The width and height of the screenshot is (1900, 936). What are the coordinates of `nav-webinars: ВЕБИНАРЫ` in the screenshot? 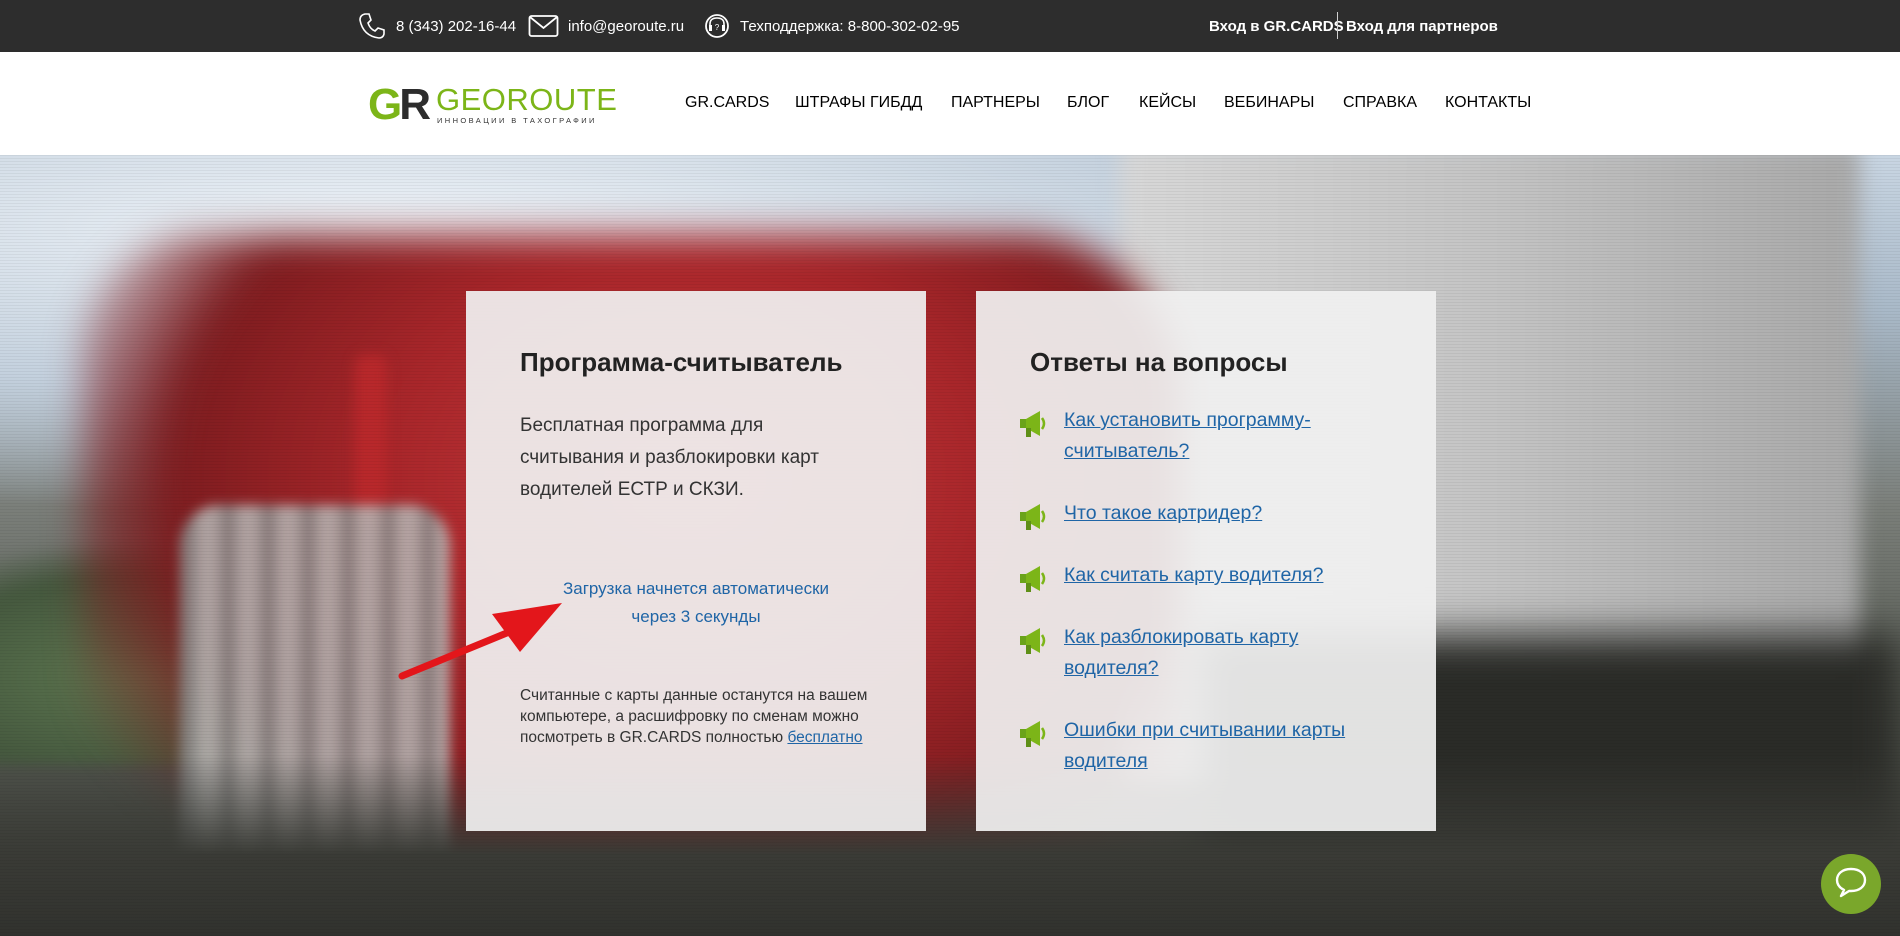 It's located at (1269, 103).